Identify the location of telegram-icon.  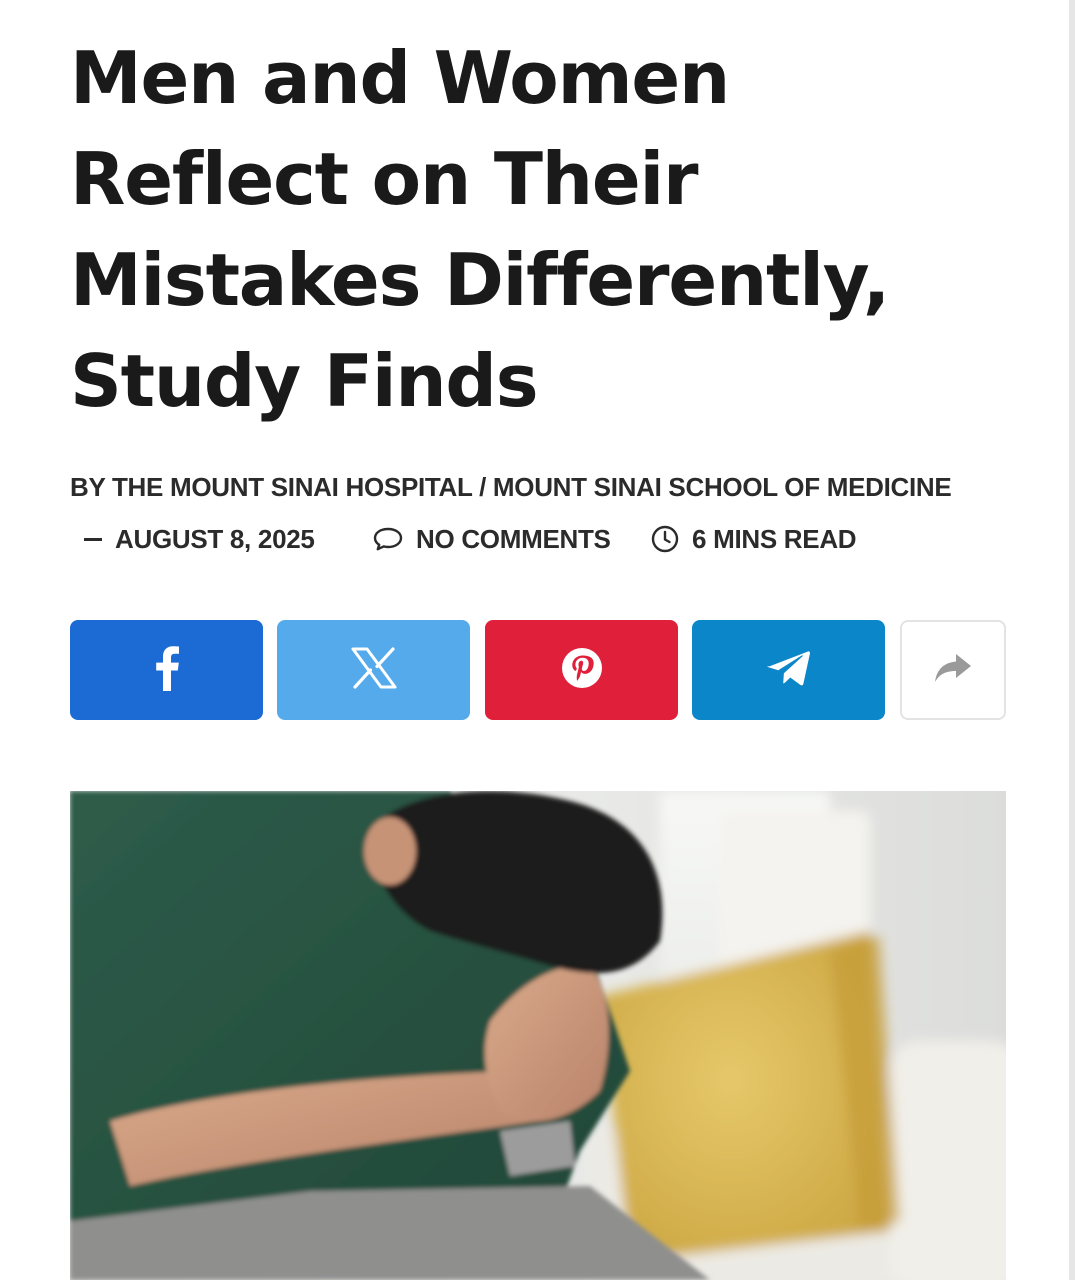
(788, 670).